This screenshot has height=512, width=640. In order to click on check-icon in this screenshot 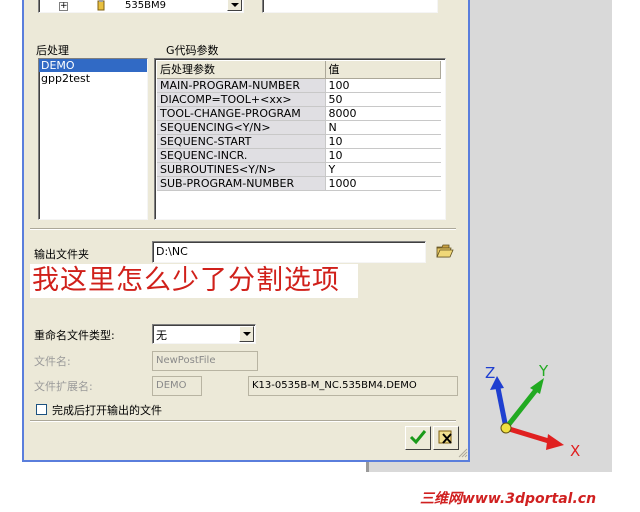, I will do `click(418, 438)`.